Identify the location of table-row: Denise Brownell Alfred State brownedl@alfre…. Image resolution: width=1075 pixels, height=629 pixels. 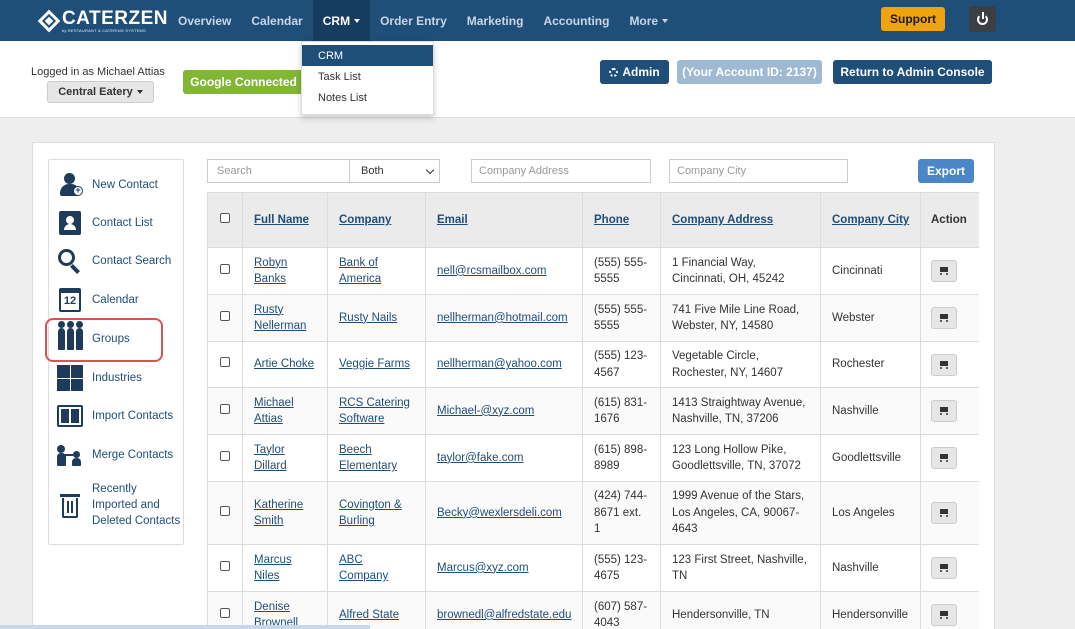
(593, 610).